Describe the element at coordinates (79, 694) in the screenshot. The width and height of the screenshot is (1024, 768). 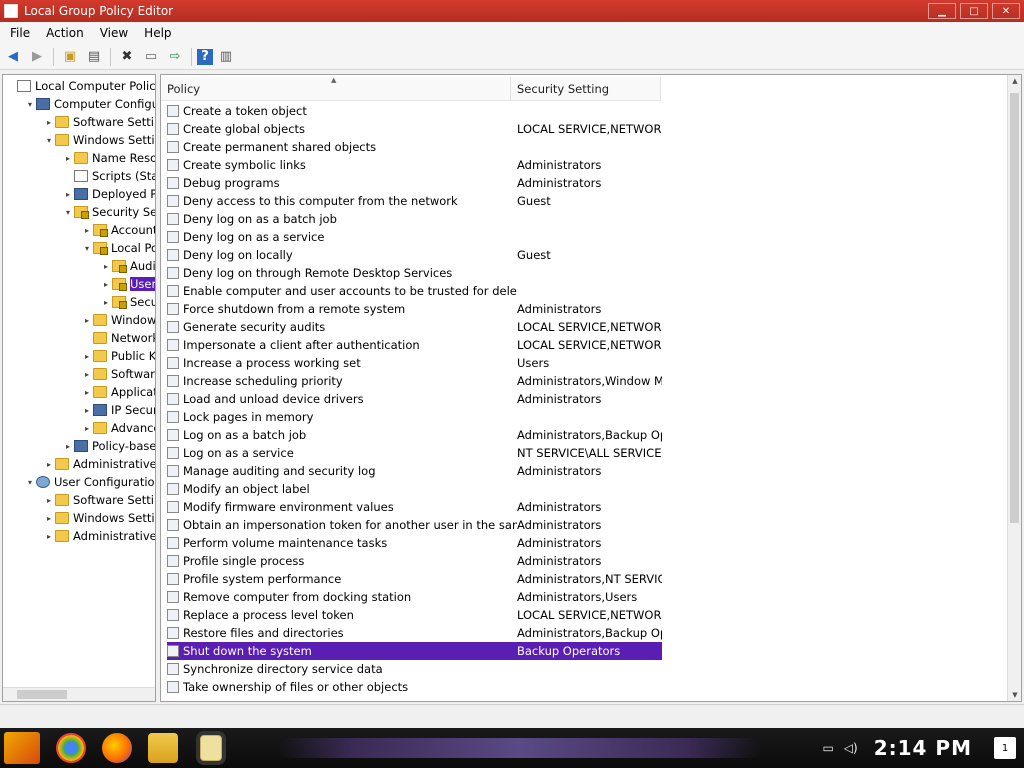
I see `tree-horizontal-scrollbar` at that location.